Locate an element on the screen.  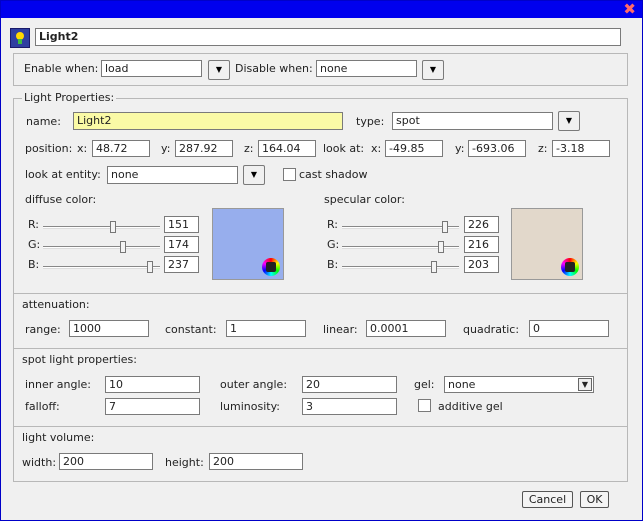
diffuse-color-label: diffuse color: is located at coordinates (61, 199).